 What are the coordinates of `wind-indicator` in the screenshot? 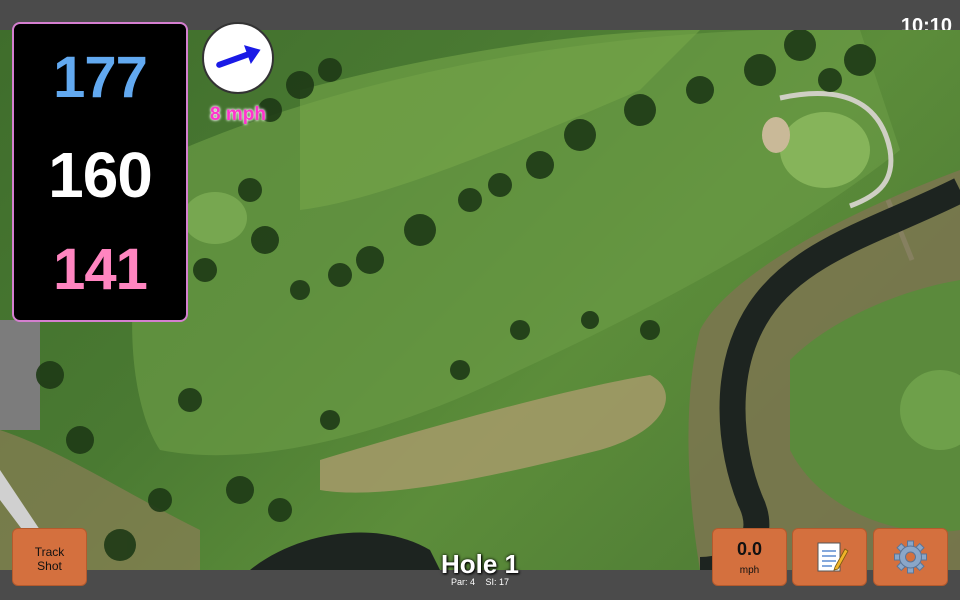 It's located at (238, 58).